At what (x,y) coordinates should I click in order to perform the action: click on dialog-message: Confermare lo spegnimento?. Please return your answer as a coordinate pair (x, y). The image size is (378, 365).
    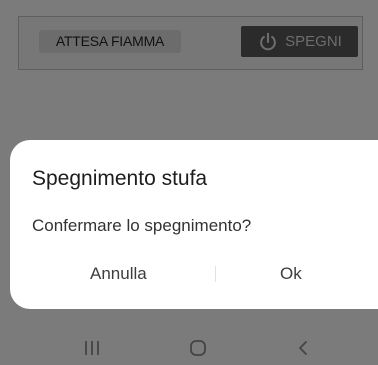
    Looking at the image, I should click on (142, 225).